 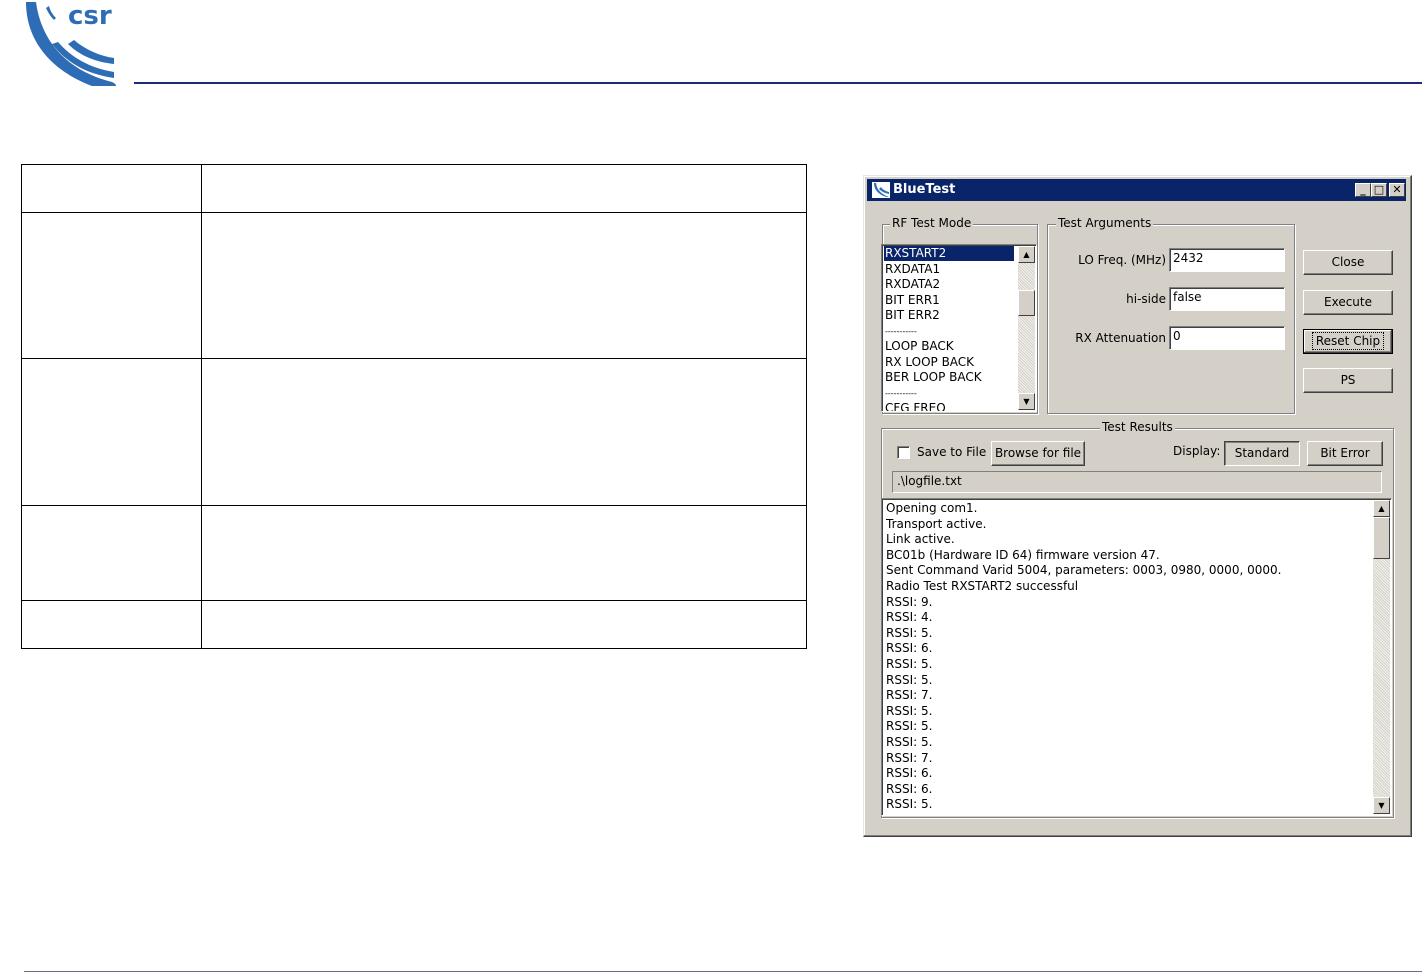 What do you see at coordinates (909, 617) in the screenshot?
I see `log-line: RSSI: 4.` at bounding box center [909, 617].